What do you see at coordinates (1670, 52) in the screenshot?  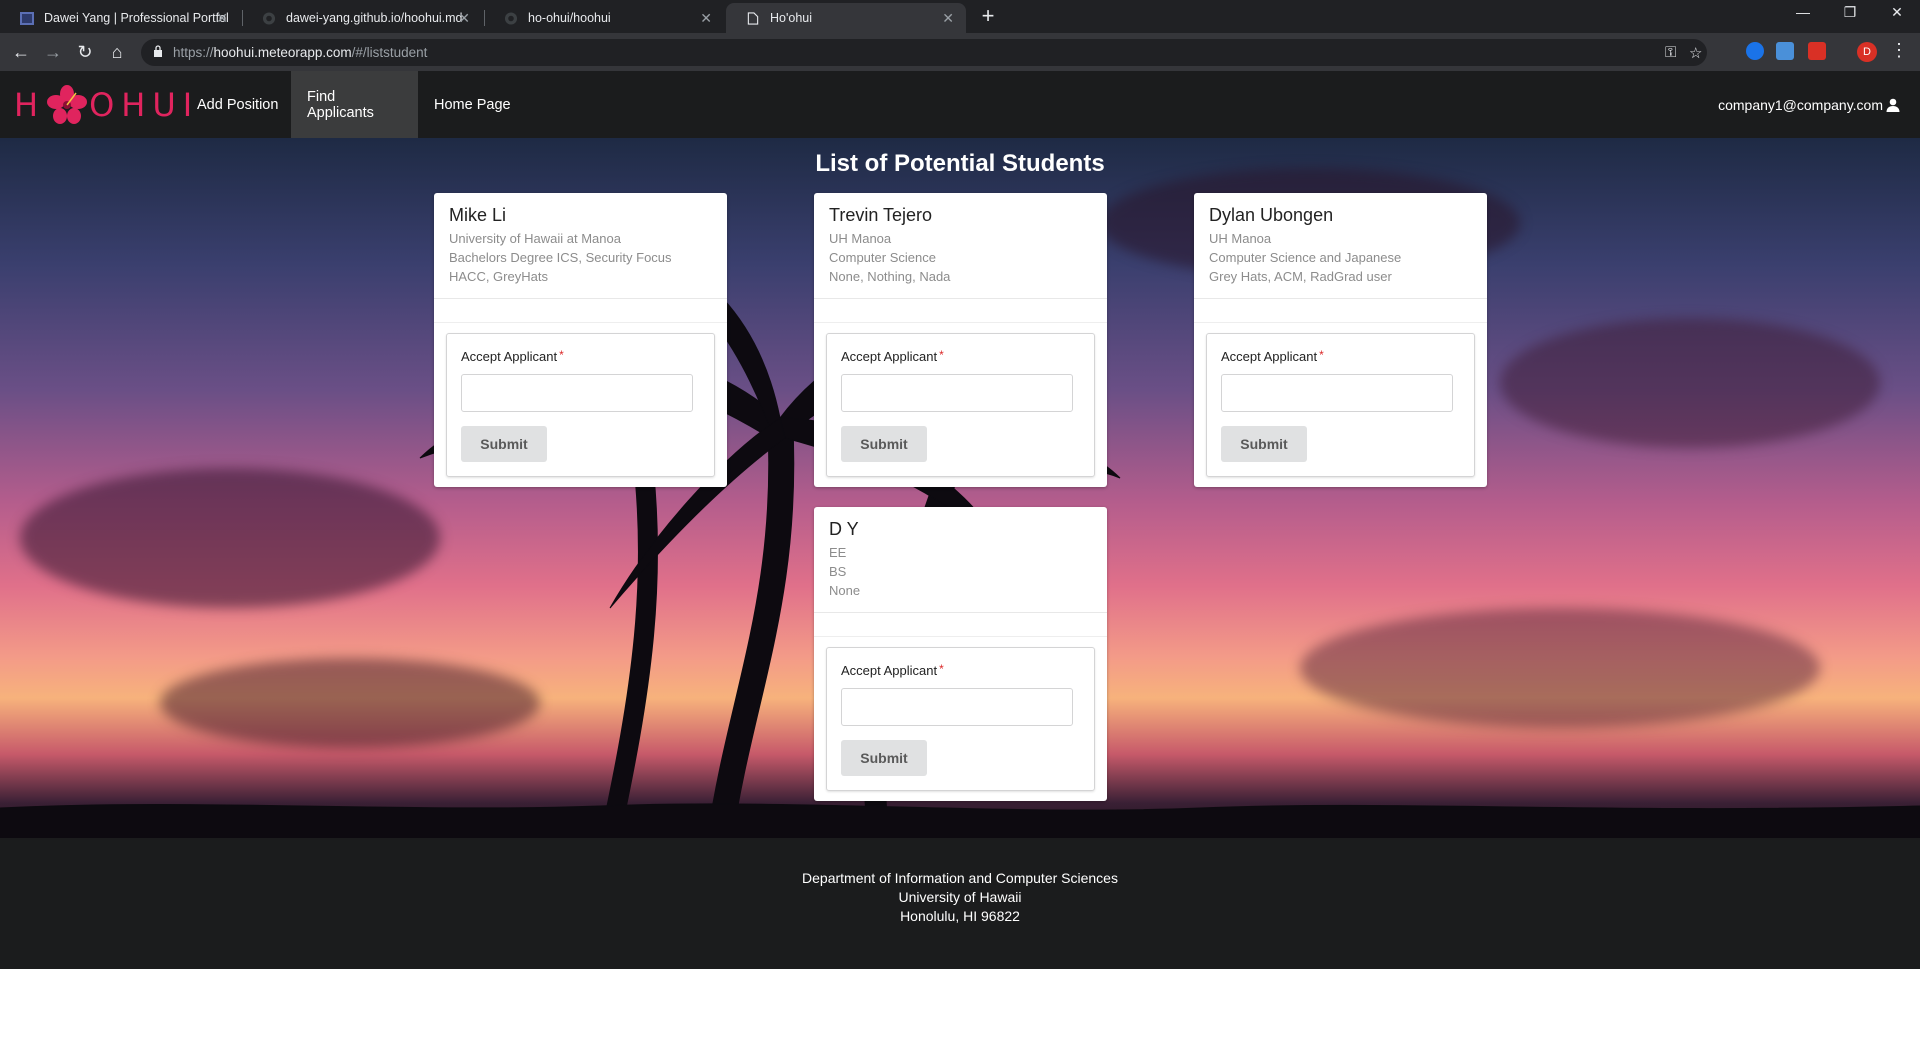 I see `key-icon: ⚿` at bounding box center [1670, 52].